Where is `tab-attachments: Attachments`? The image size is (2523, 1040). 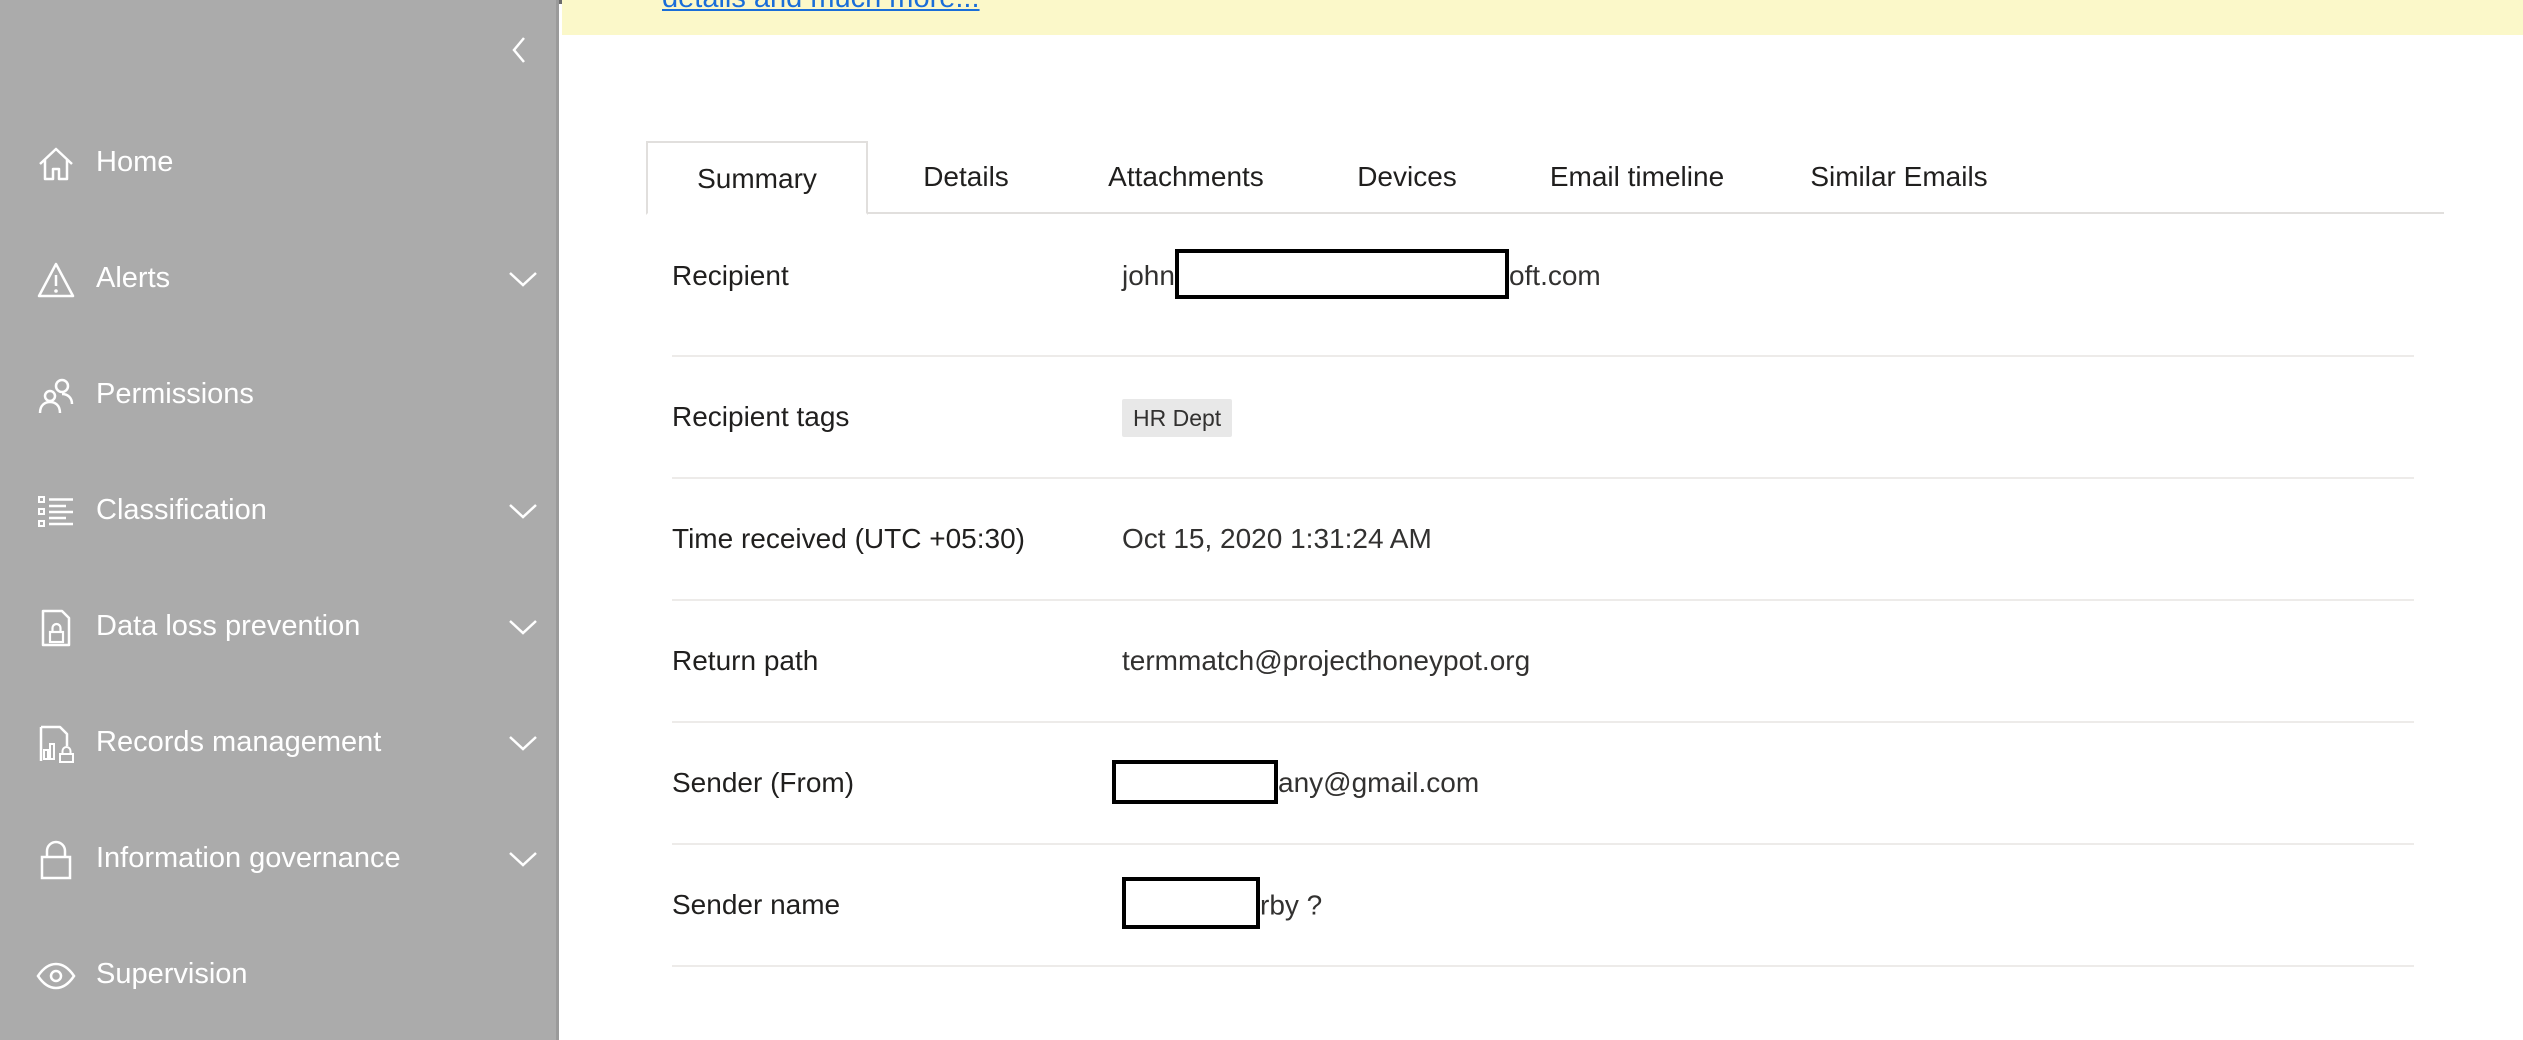
tab-attachments: Attachments is located at coordinates (1186, 177).